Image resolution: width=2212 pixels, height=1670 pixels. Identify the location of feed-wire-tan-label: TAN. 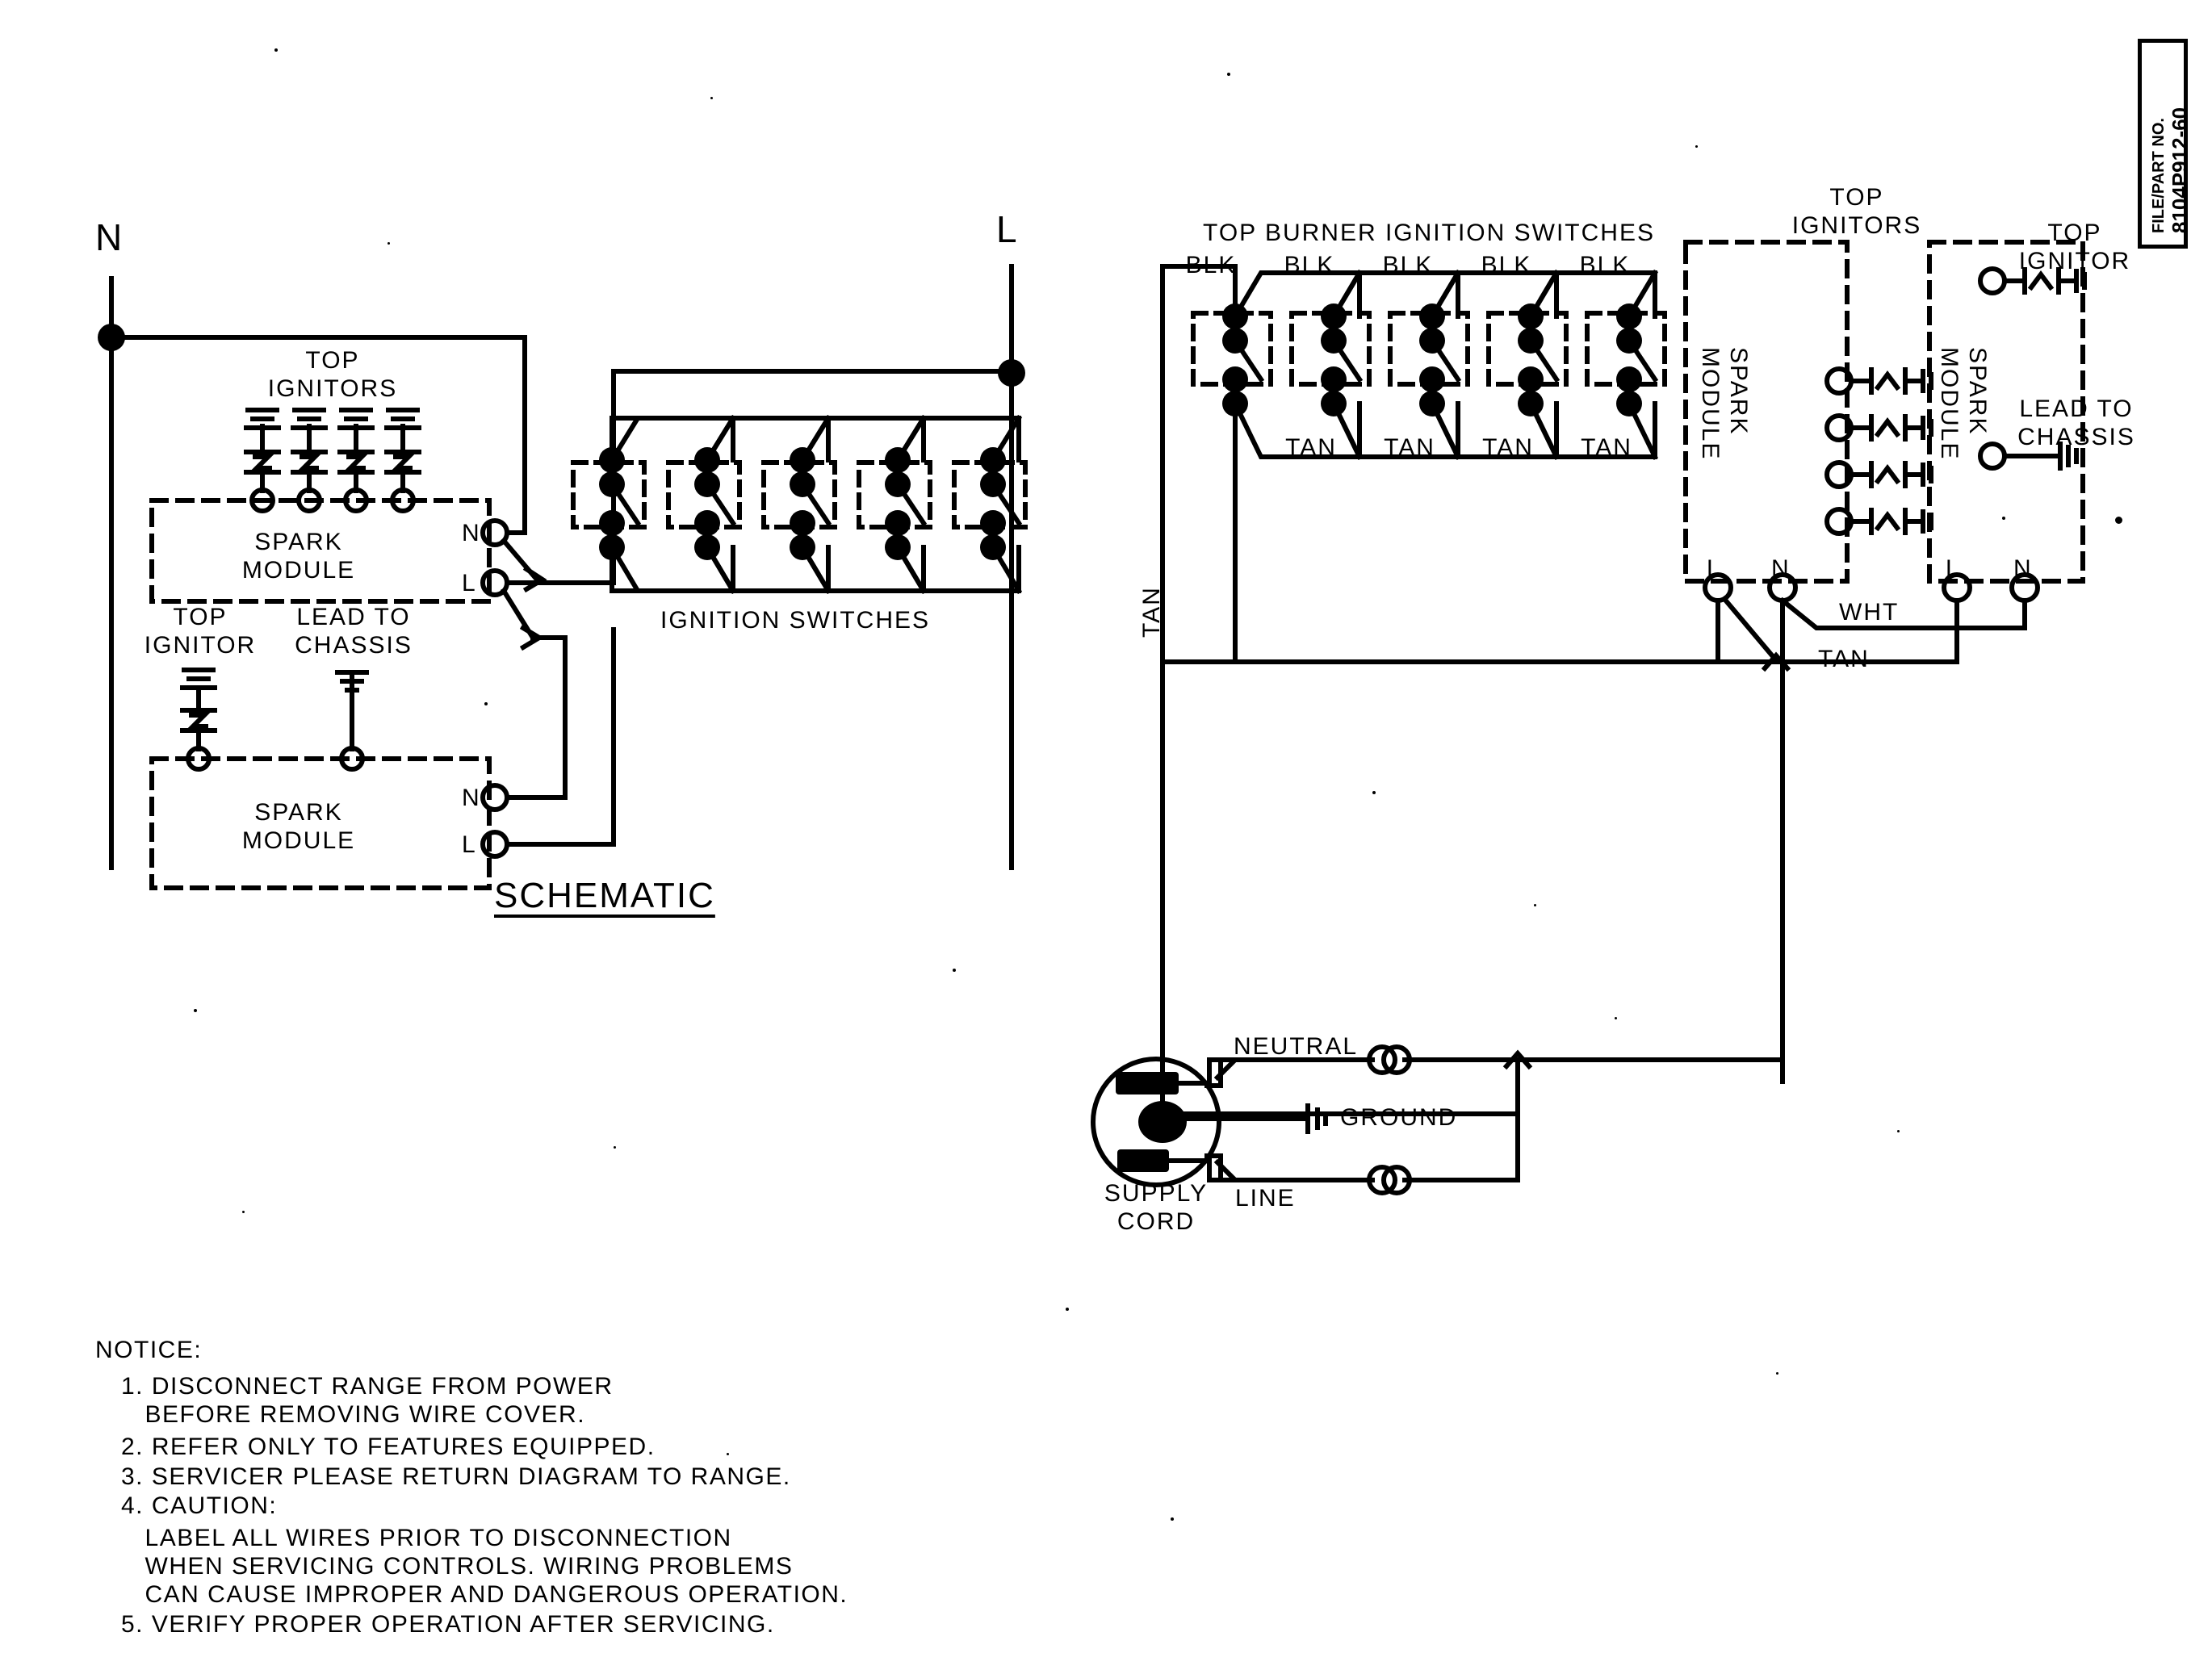
(1151, 612).